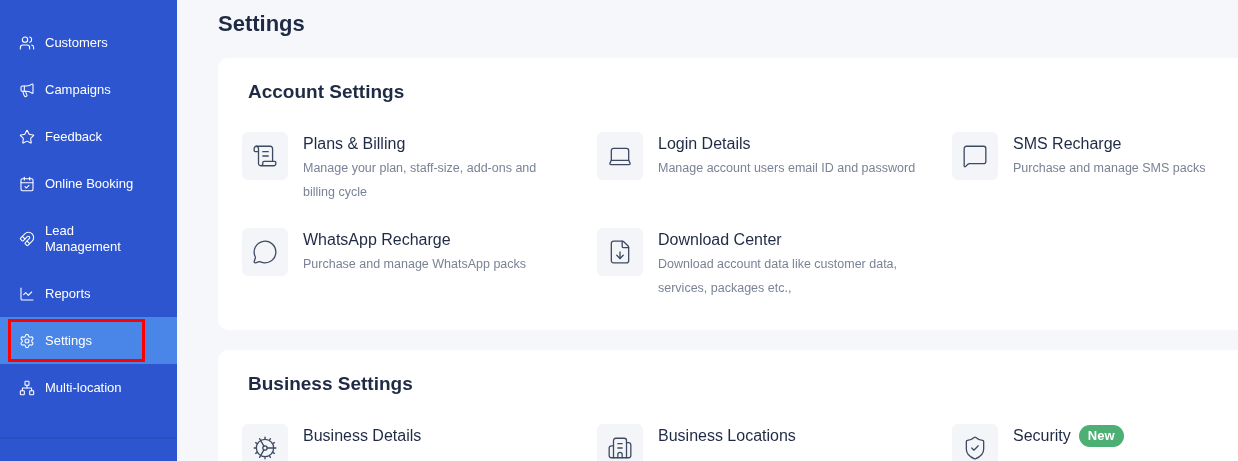 Image resolution: width=1238 pixels, height=461 pixels. I want to click on magnet-icon, so click(27, 238).